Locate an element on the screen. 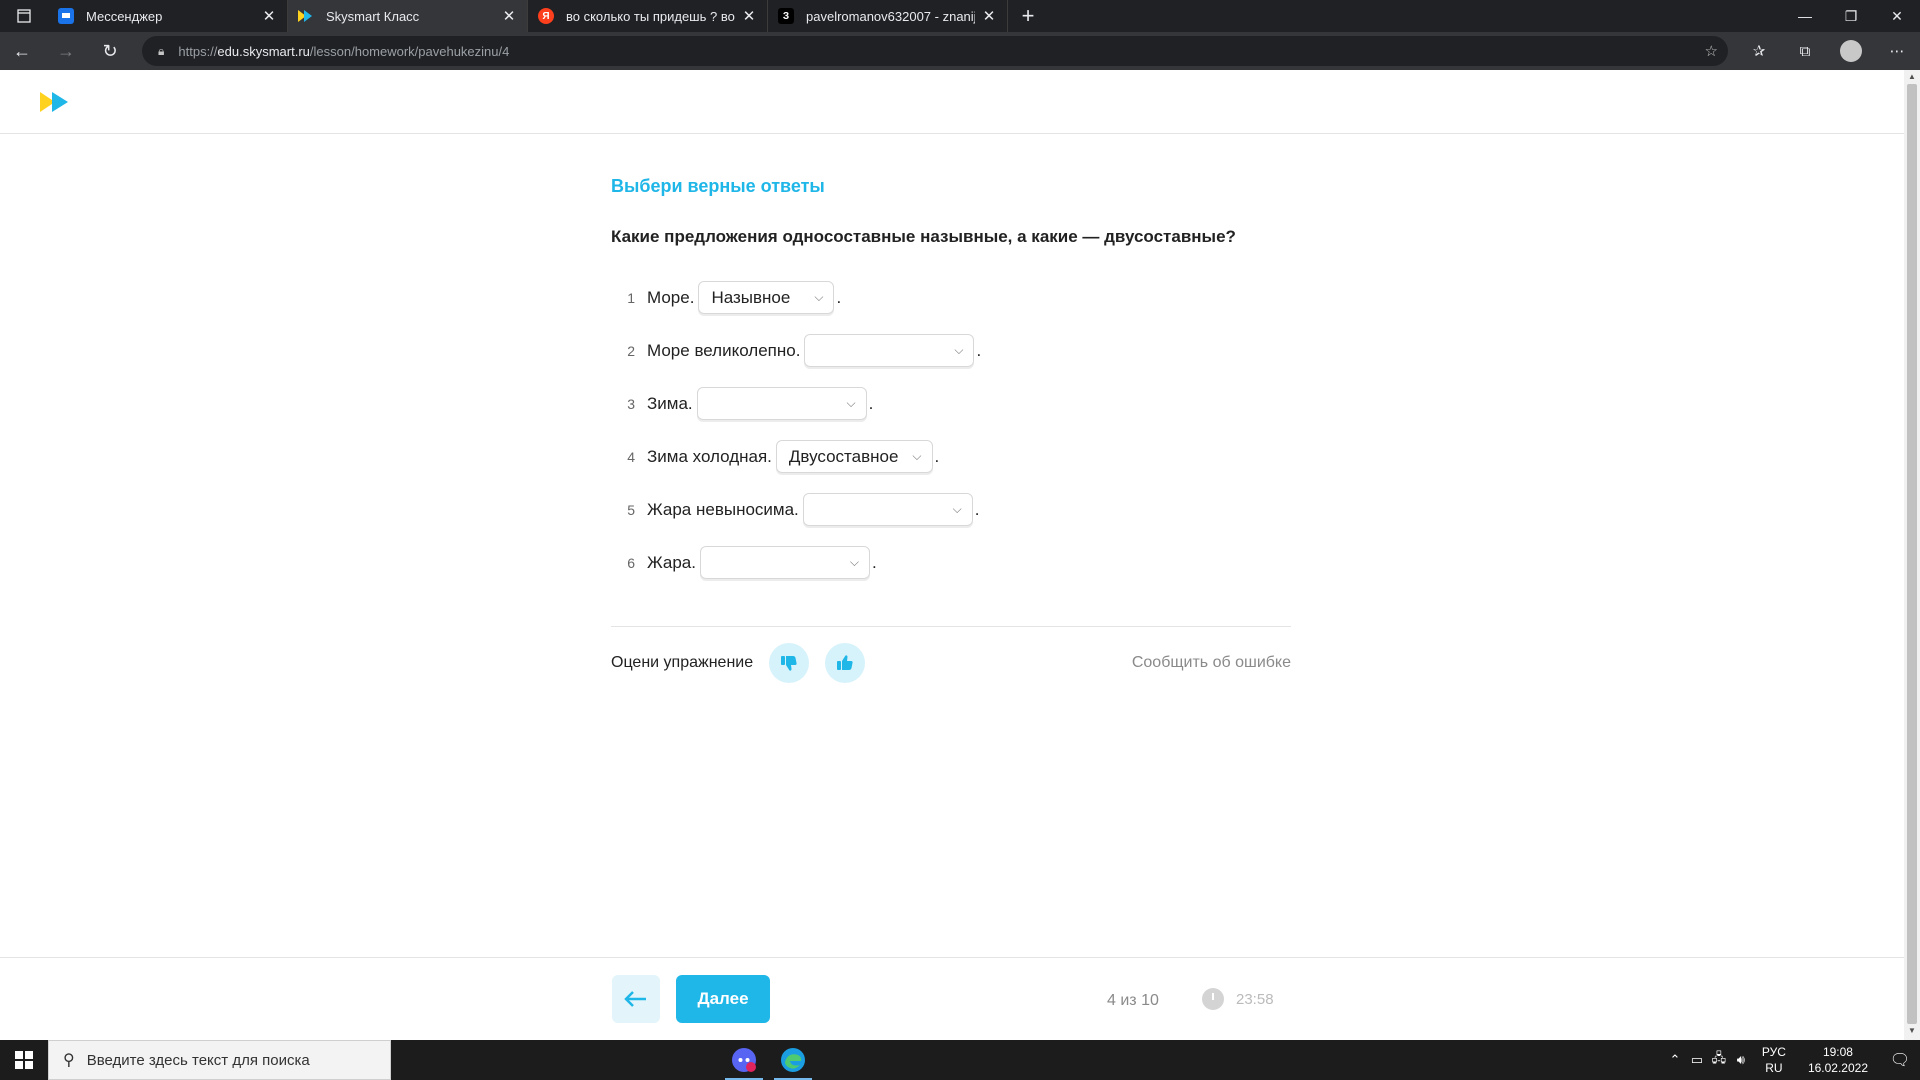 This screenshot has width=1920, height=1080. taskbar-app-discord is located at coordinates (744, 1060).